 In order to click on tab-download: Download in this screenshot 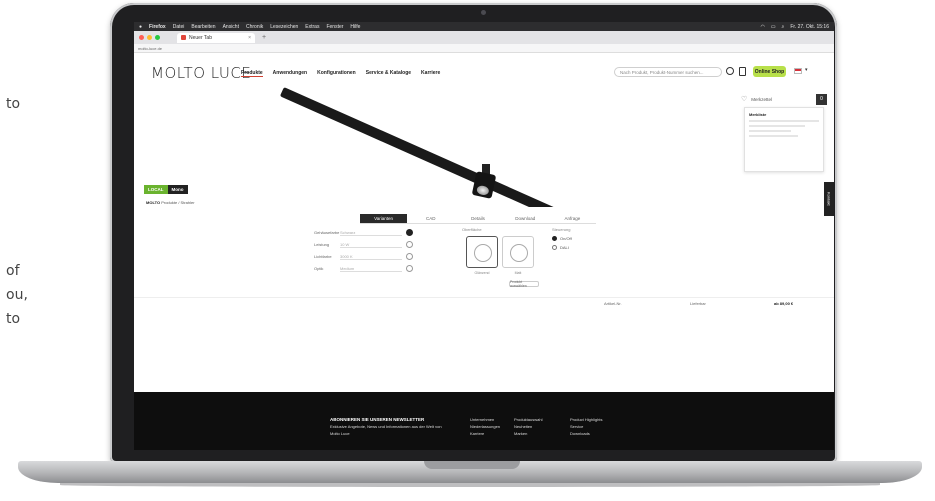, I will do `click(525, 218)`.